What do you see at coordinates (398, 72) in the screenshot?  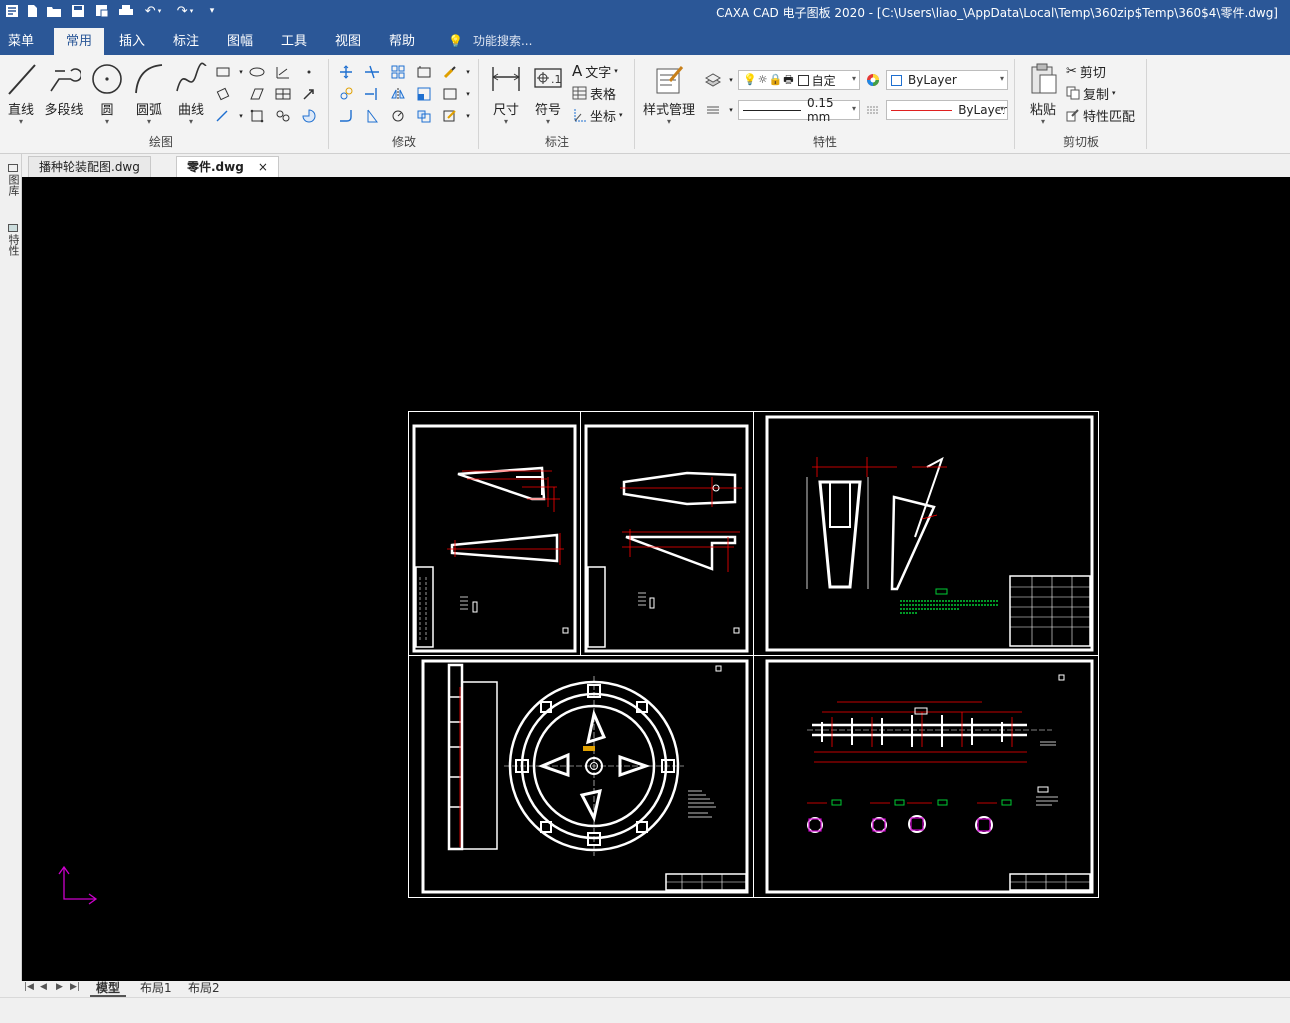 I see `array-icon` at bounding box center [398, 72].